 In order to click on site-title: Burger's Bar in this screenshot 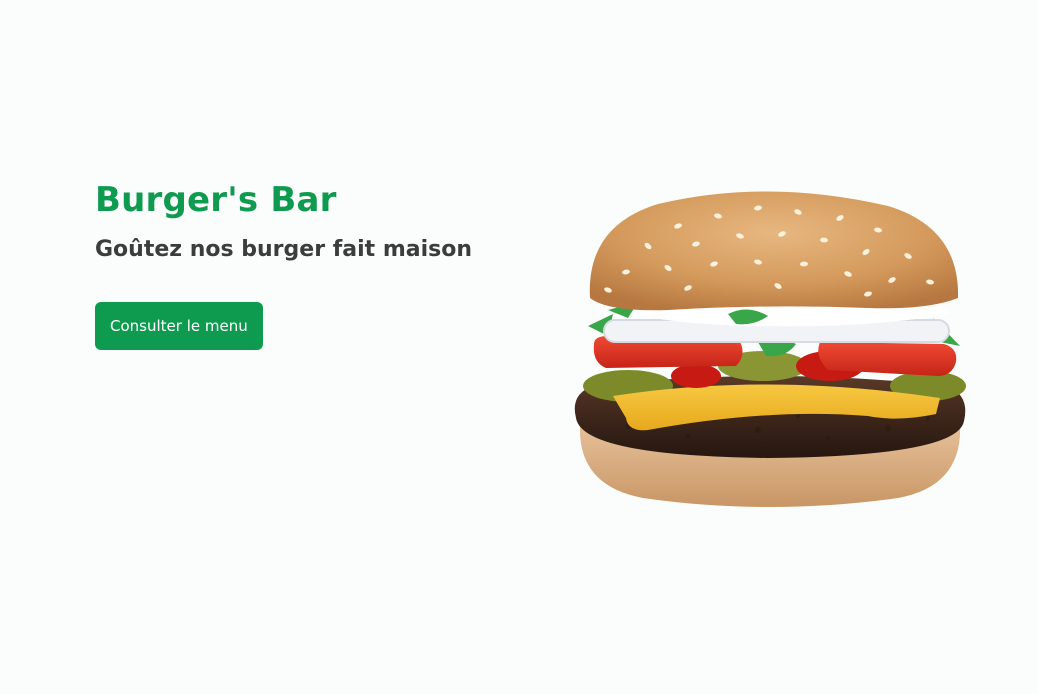, I will do `click(216, 200)`.